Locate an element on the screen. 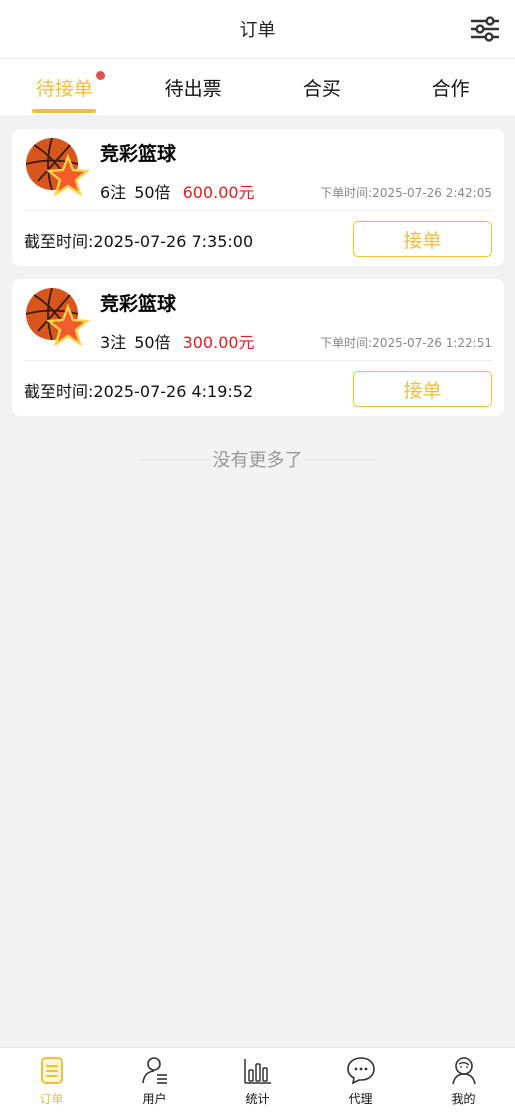 The width and height of the screenshot is (515, 1114). user-list-icon is located at coordinates (154, 1070).